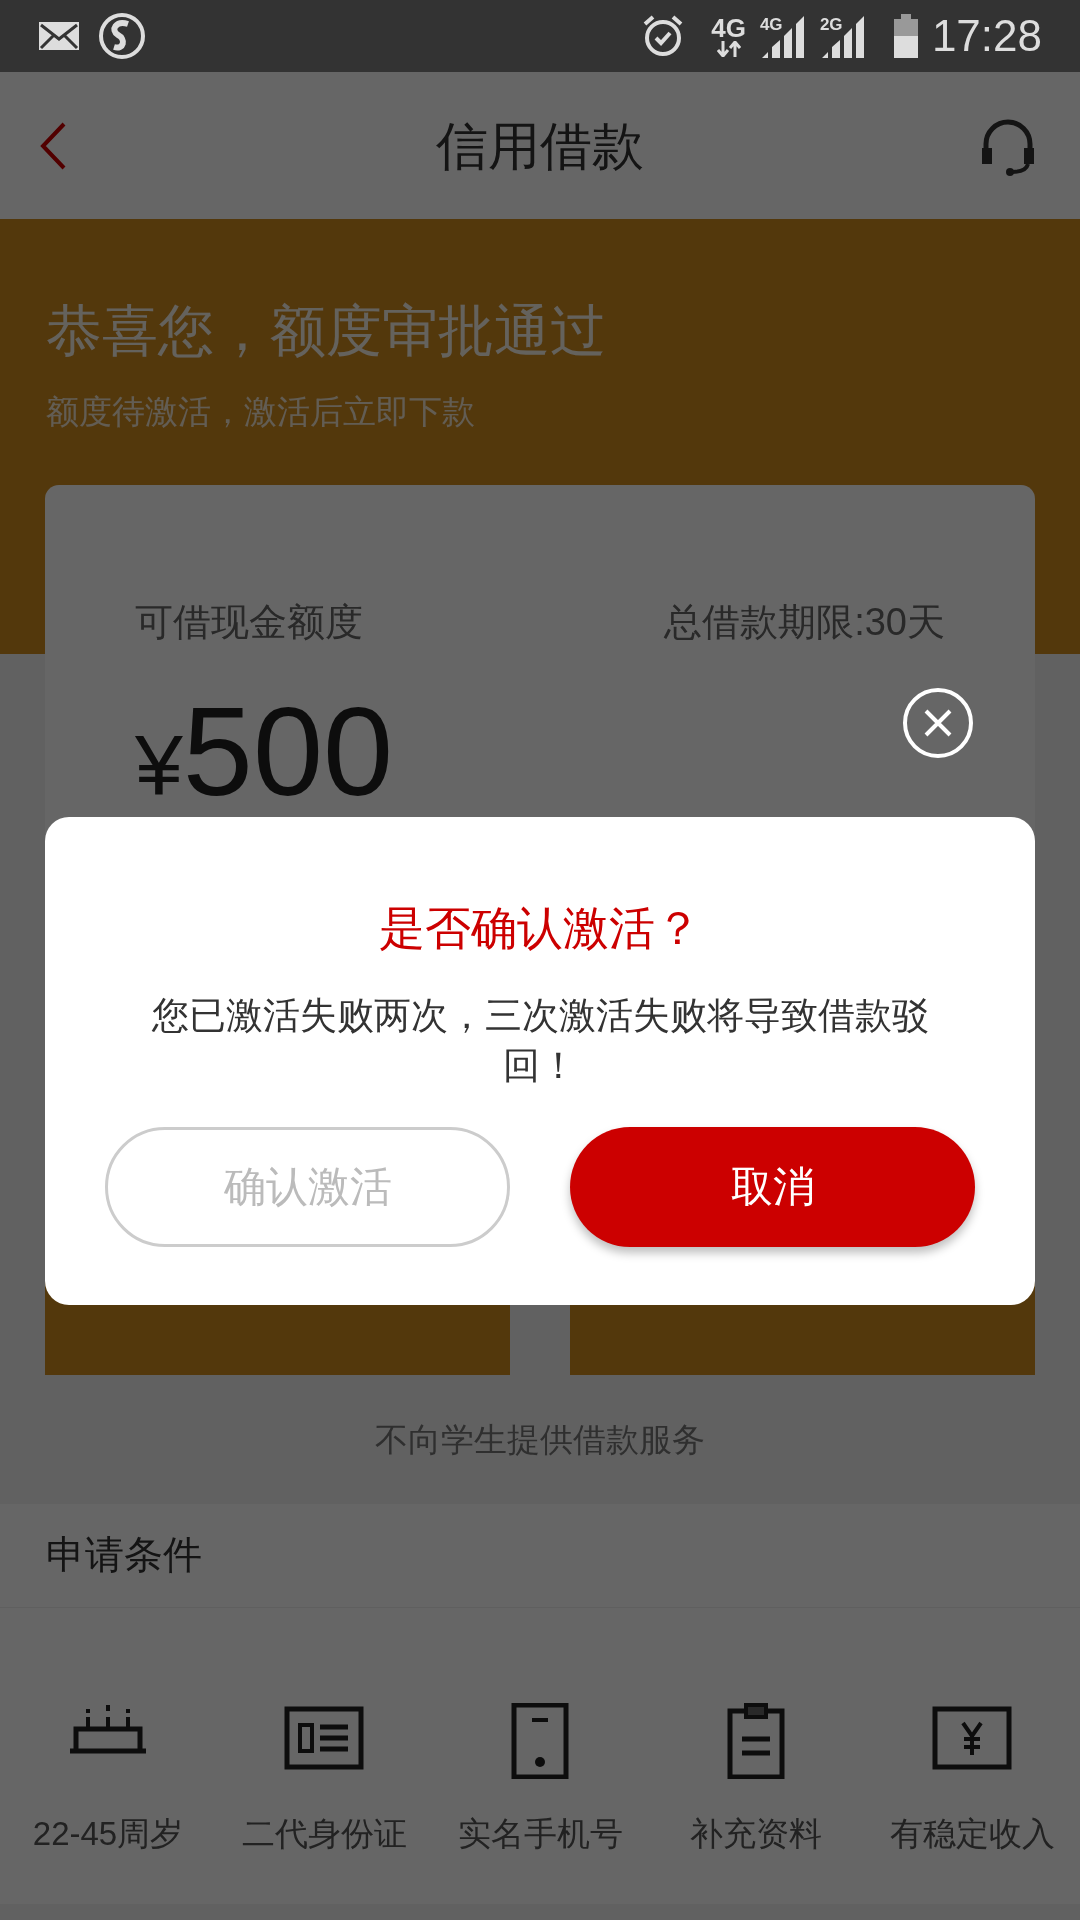 This screenshot has height=1920, width=1080. I want to click on loan-amount: 500, so click(288, 752).